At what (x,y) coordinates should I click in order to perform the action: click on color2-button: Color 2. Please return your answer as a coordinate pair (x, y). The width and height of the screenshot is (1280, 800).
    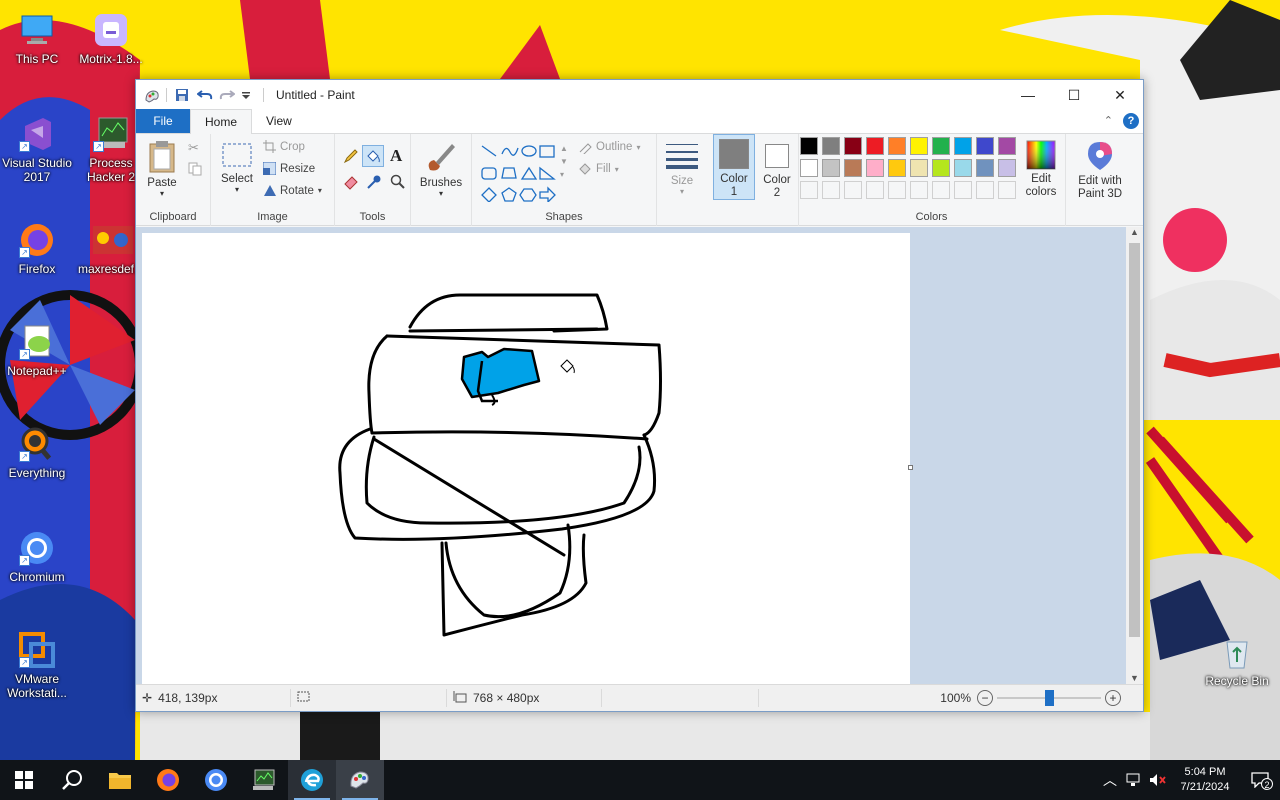
    Looking at the image, I should click on (777, 167).